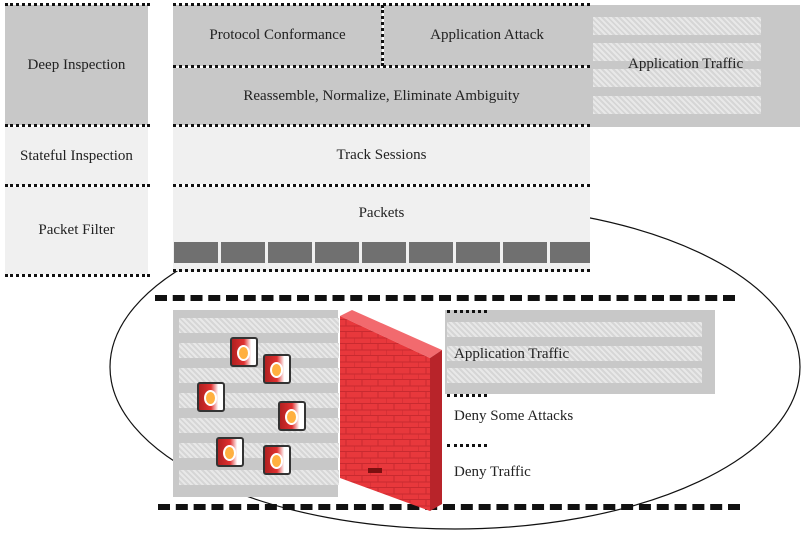  What do you see at coordinates (580, 352) in the screenshot?
I see `allowed-traffic-panel: Application Traffic` at bounding box center [580, 352].